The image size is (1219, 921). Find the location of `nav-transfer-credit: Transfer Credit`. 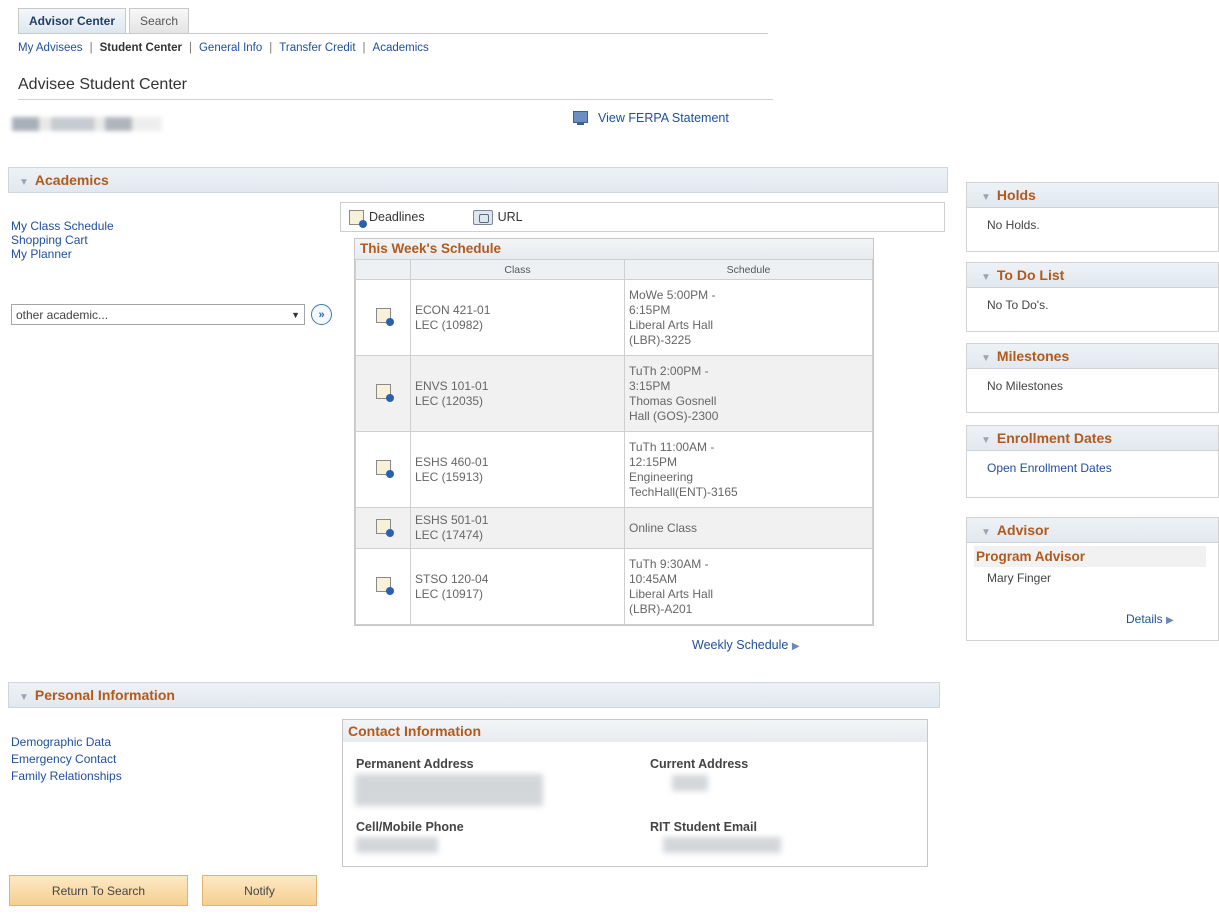

nav-transfer-credit: Transfer Credit is located at coordinates (317, 48).